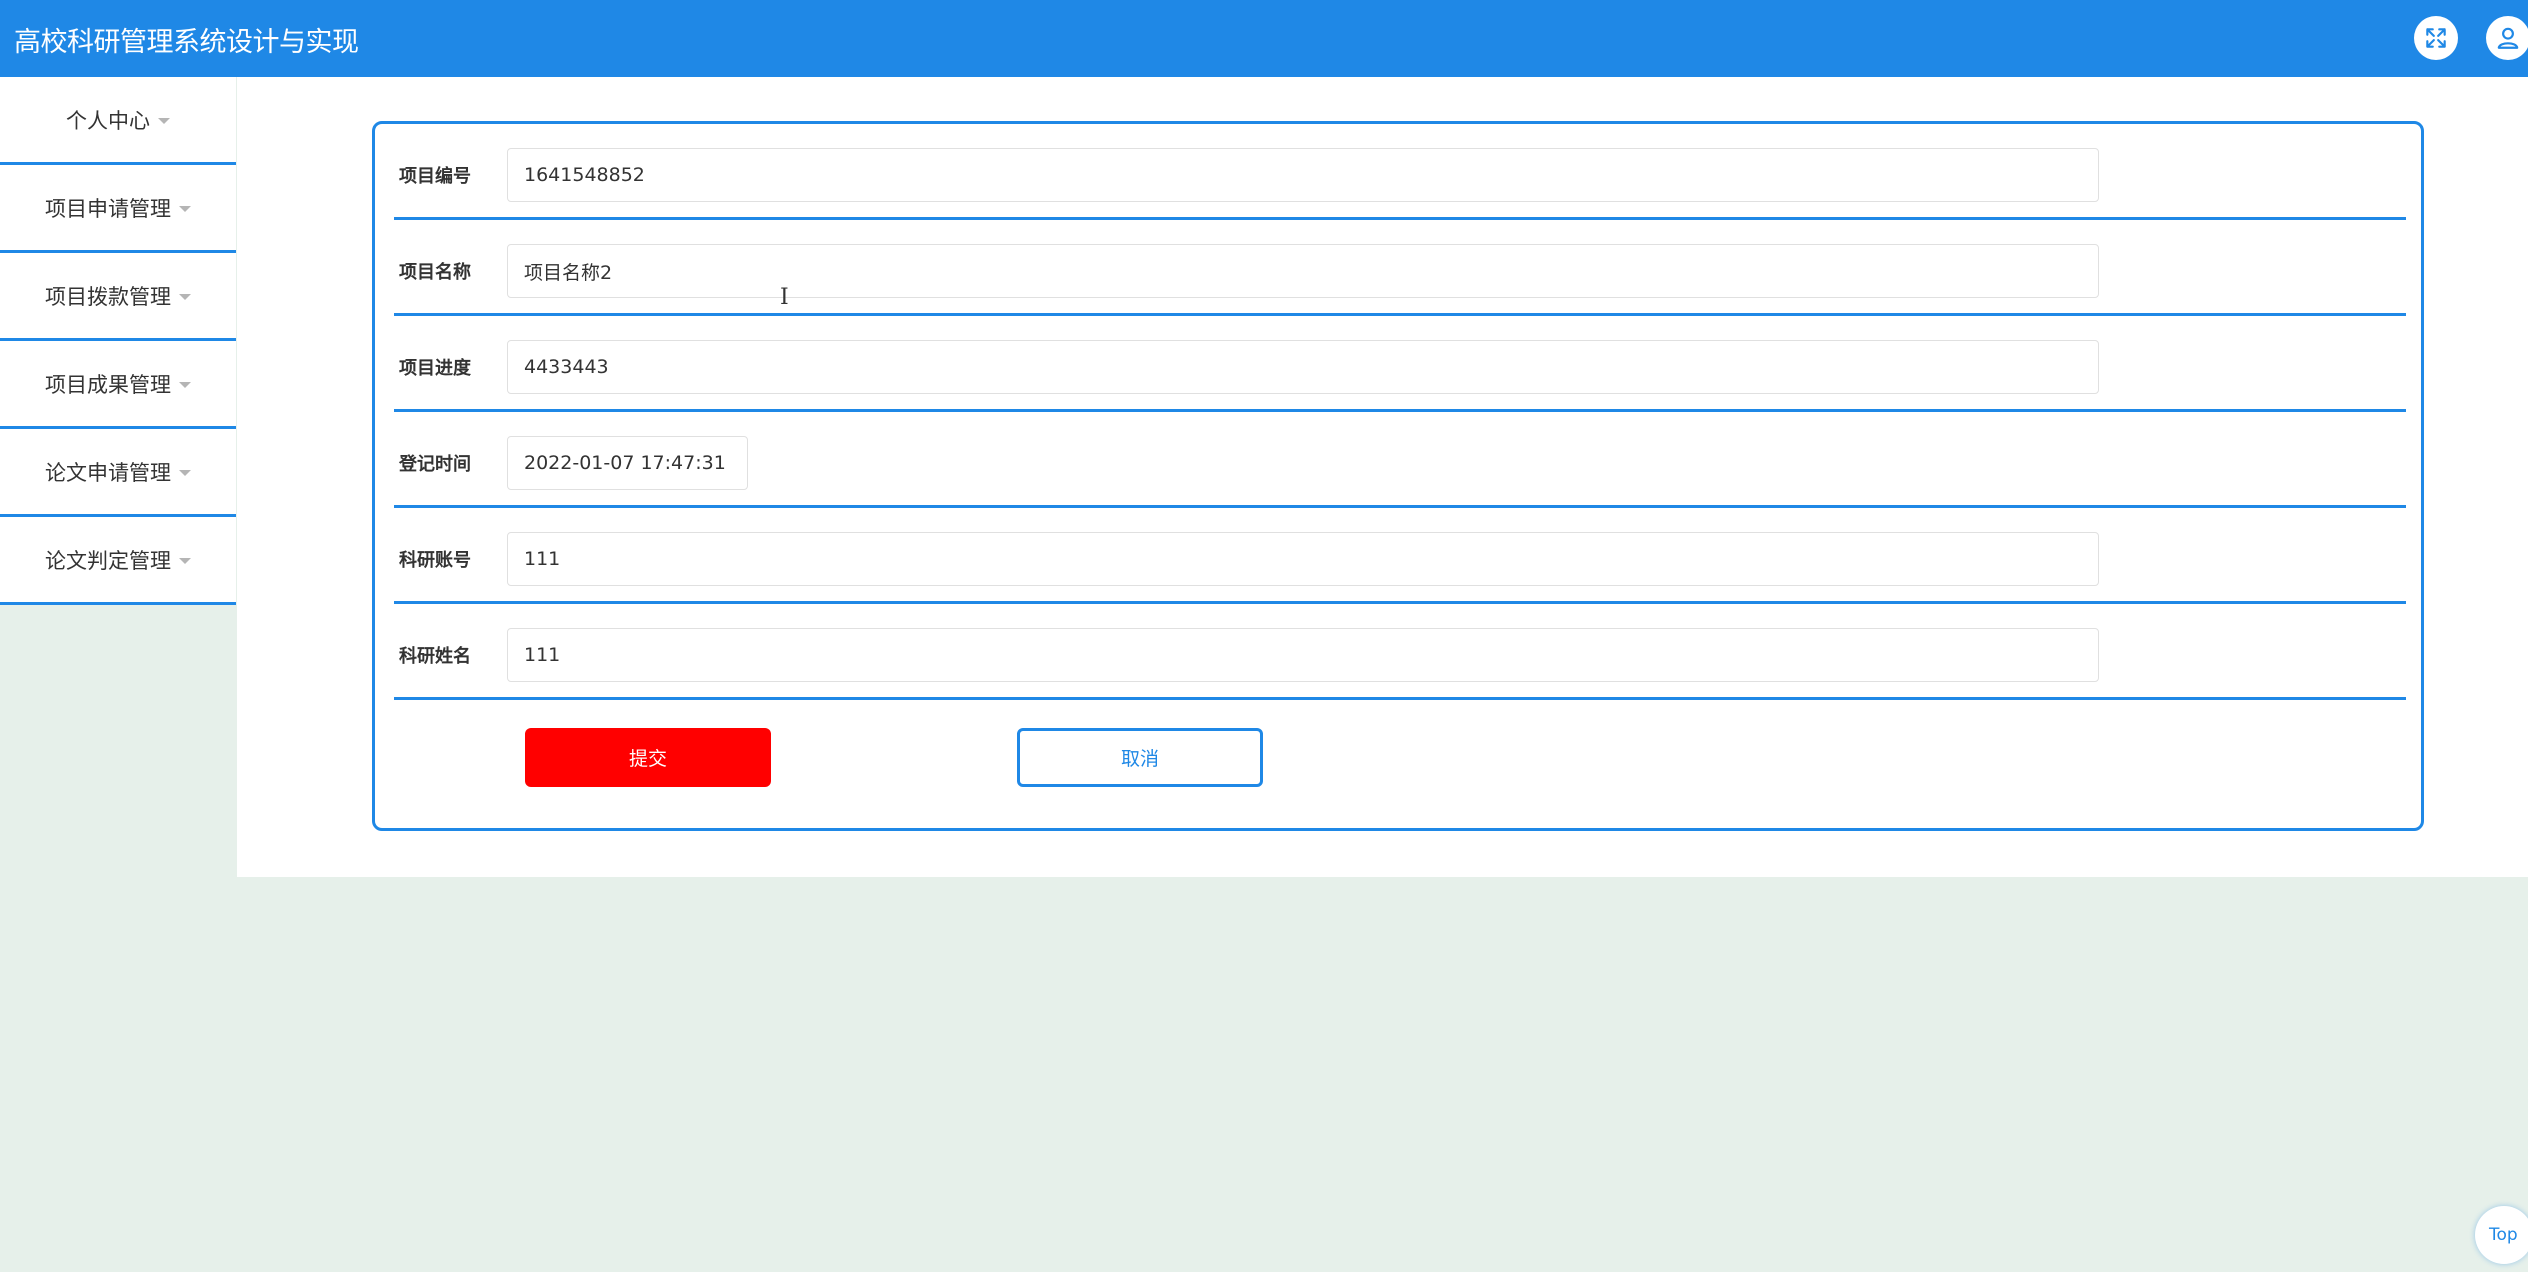  What do you see at coordinates (435, 176) in the screenshot?
I see `field-label: 项目编号` at bounding box center [435, 176].